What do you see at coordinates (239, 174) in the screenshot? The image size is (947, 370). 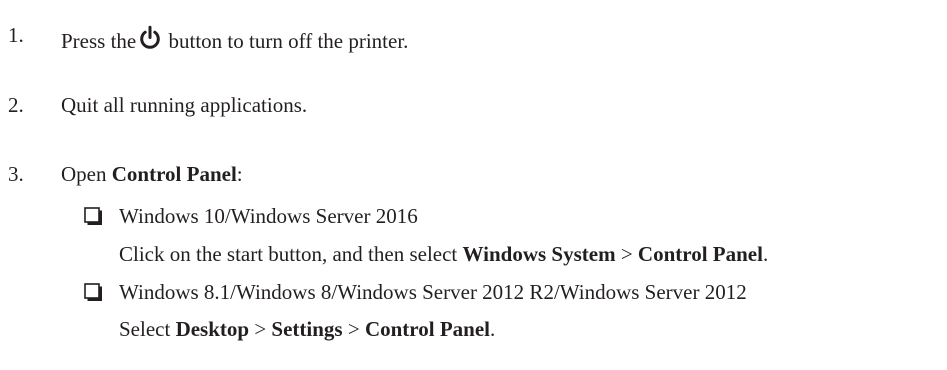 I see `step-text-after: :` at bounding box center [239, 174].